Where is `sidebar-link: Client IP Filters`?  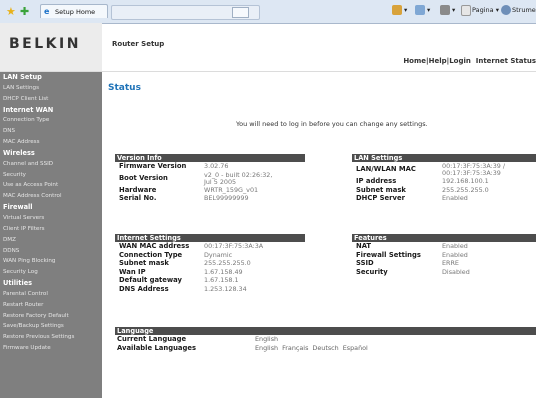
sidebar-link: Client IP Filters is located at coordinates (51, 229).